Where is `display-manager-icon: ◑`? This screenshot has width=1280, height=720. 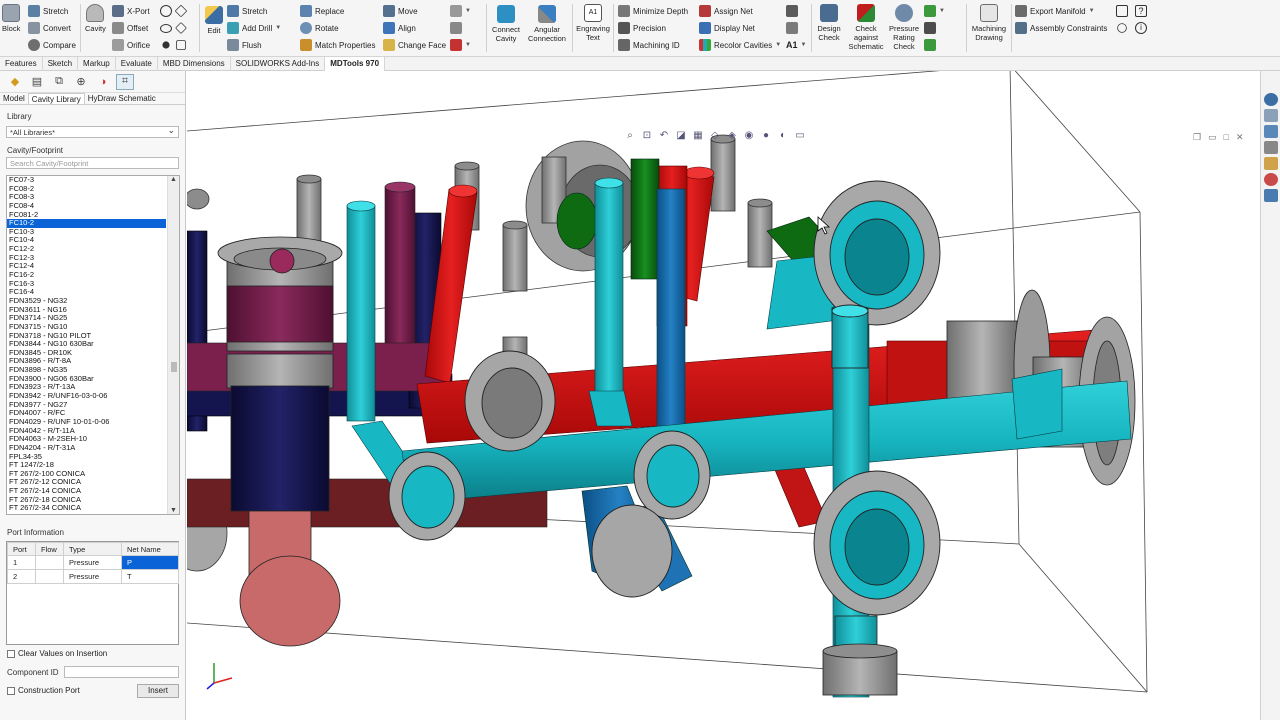 display-manager-icon: ◑ is located at coordinates (103, 82).